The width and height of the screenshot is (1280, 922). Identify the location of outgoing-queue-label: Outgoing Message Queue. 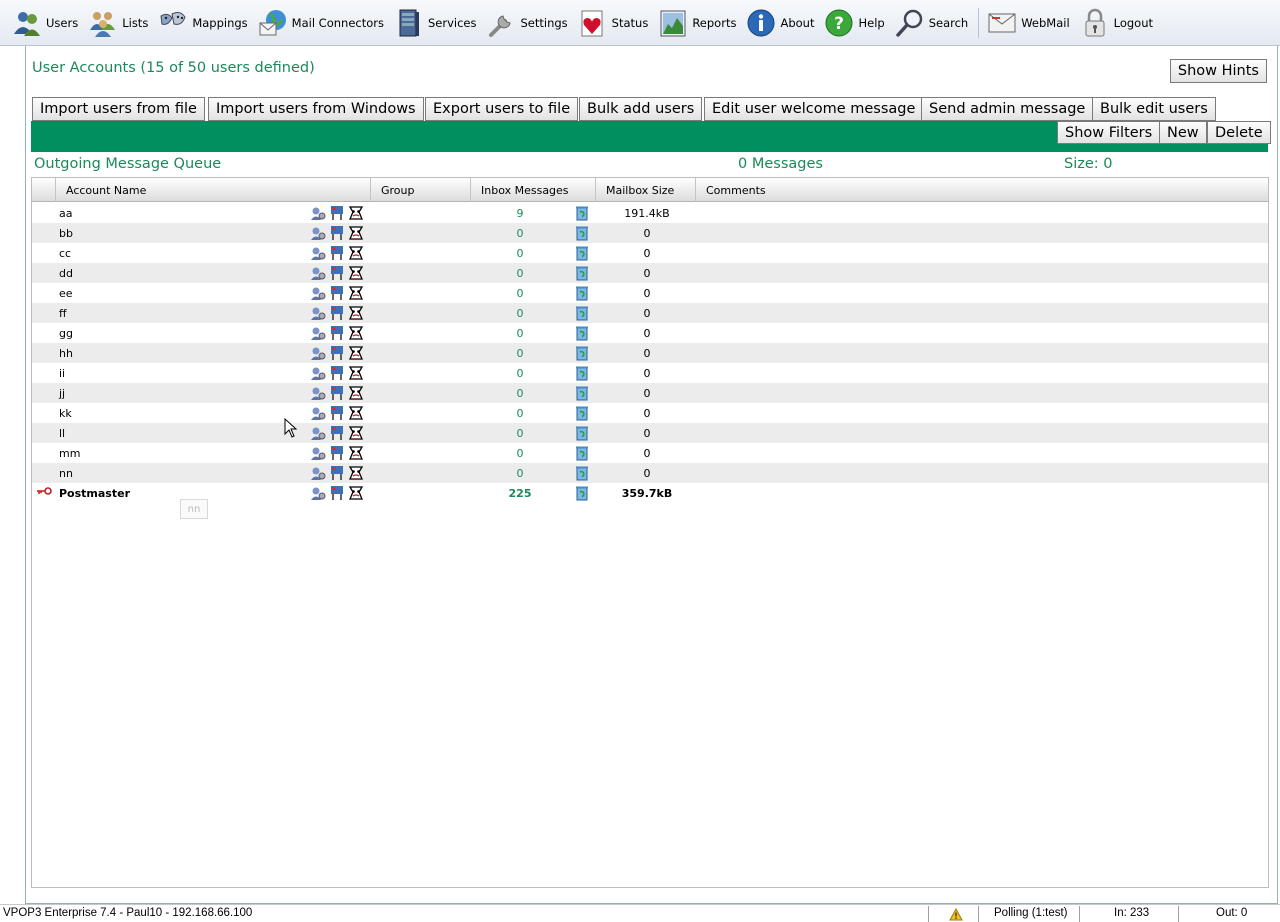
(127, 164).